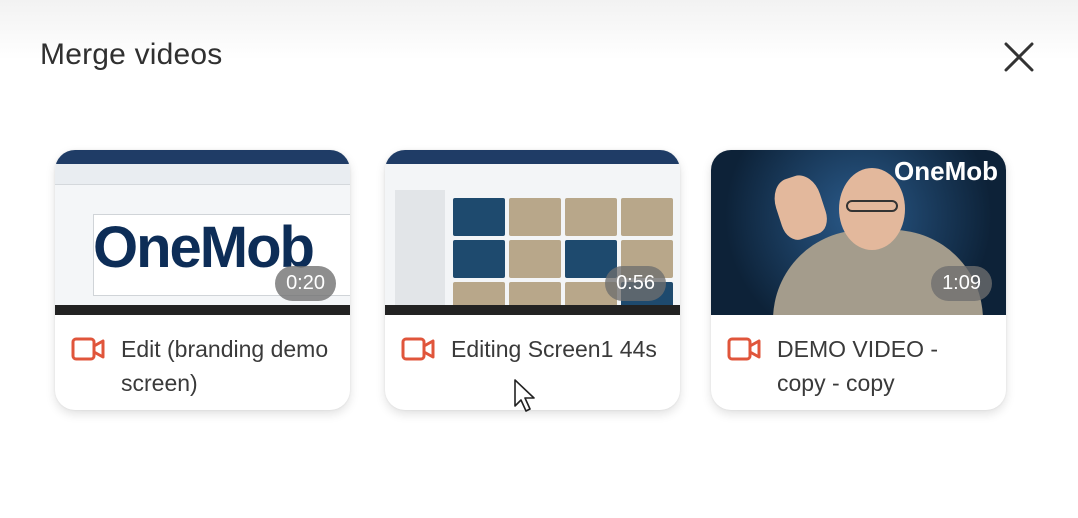  I want to click on video-meta: Edit (branding demo screen), so click(203, 366).